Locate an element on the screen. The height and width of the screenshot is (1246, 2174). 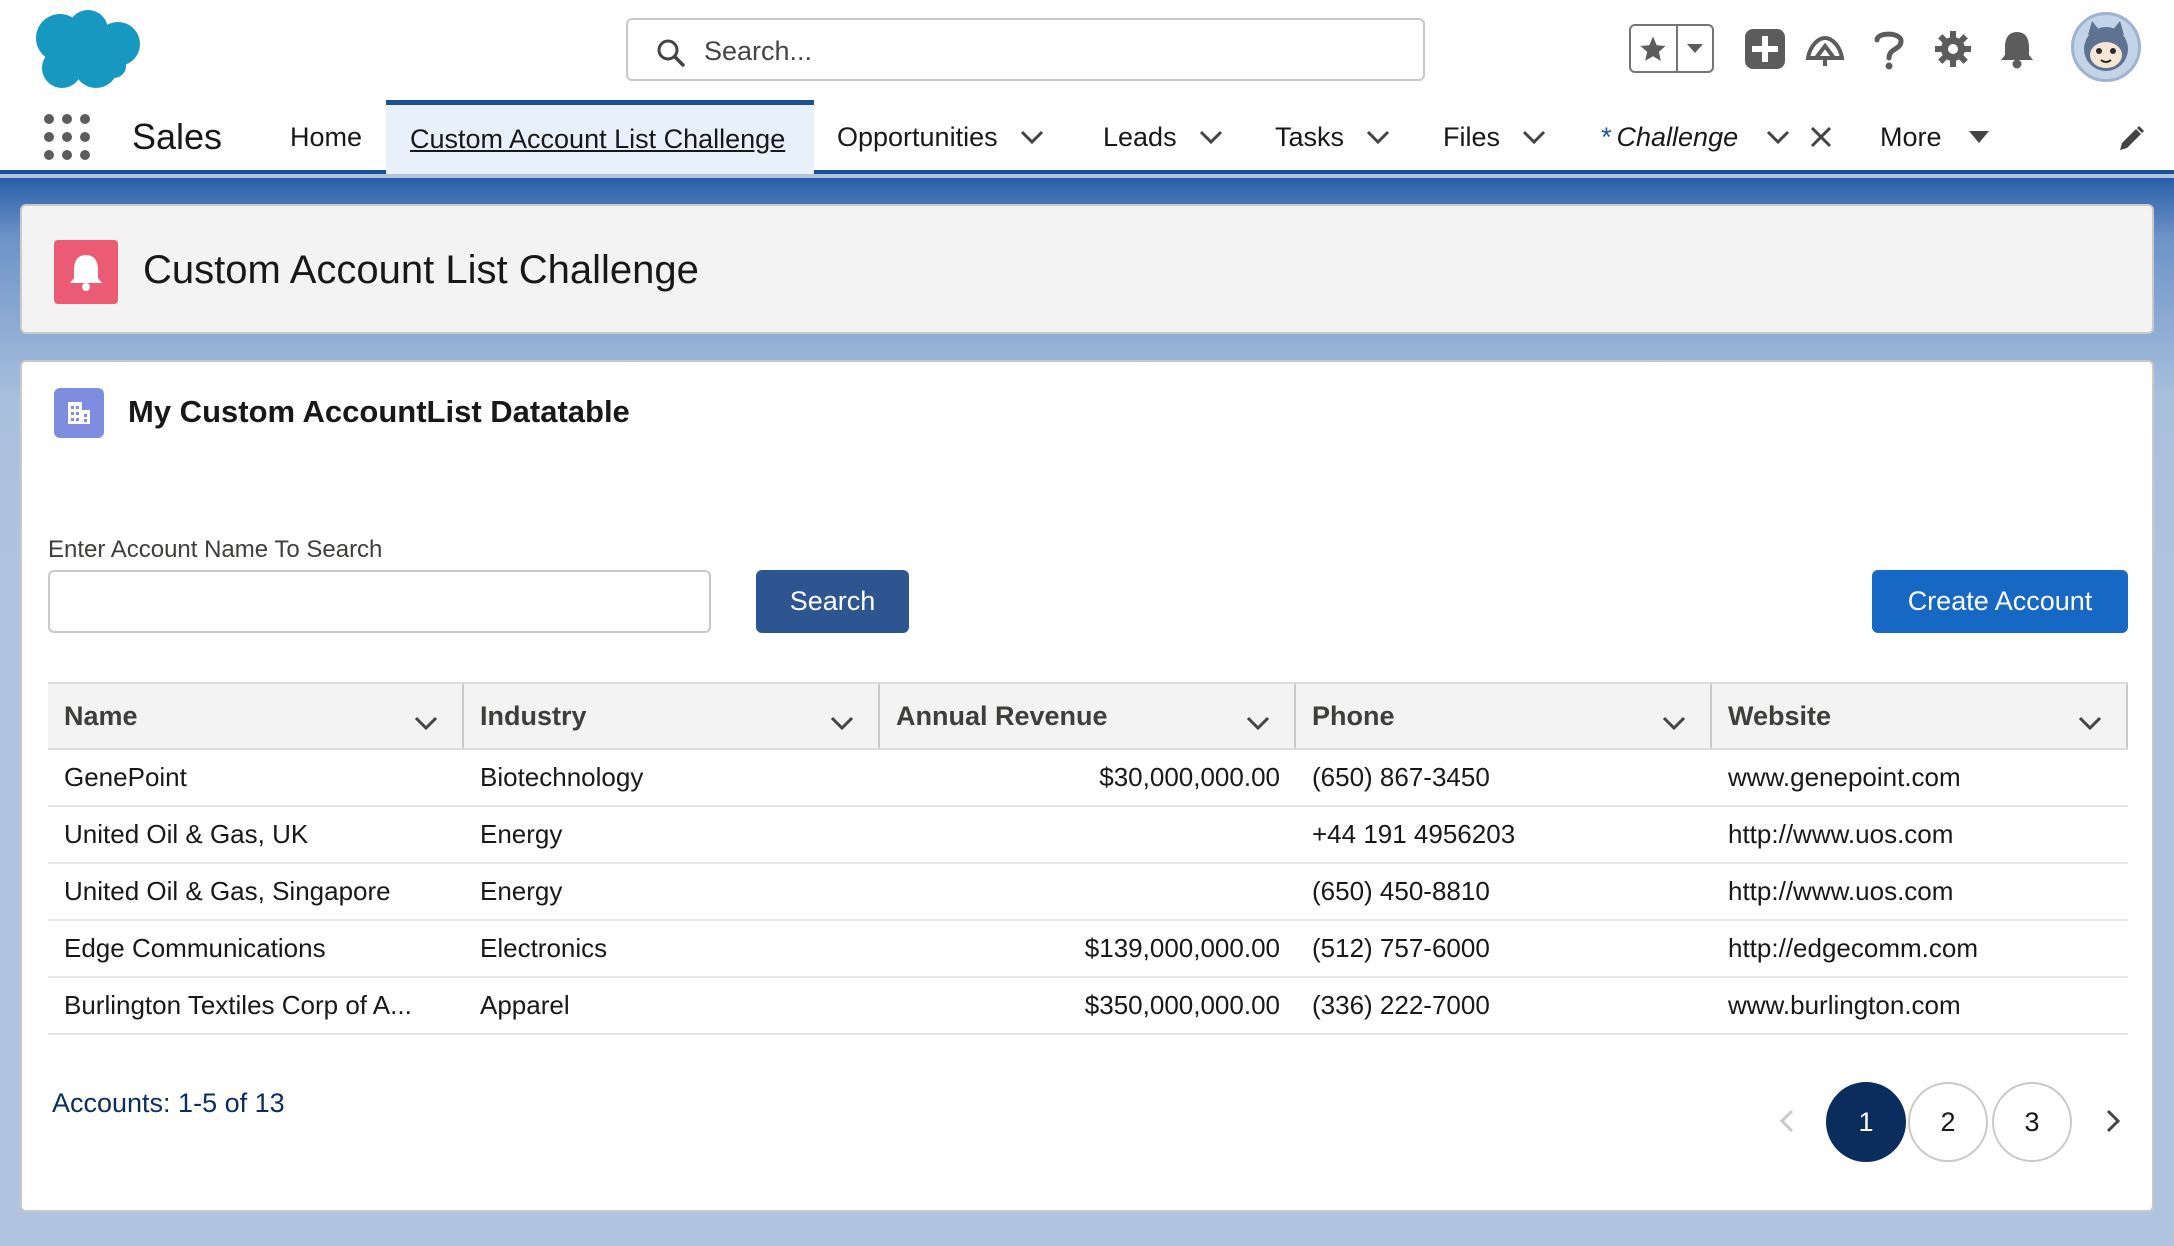
cell-website: http://edgecomm.com is located at coordinates (1853, 948).